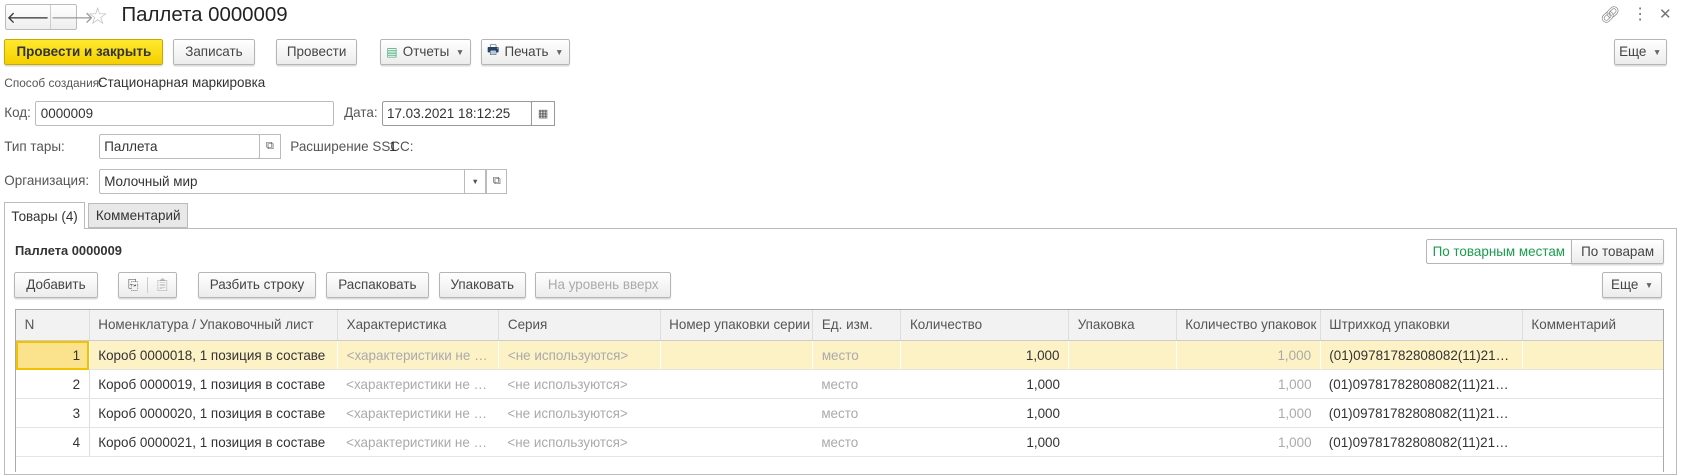 The image size is (1688, 475). I want to click on column-header: Серия, so click(579, 325).